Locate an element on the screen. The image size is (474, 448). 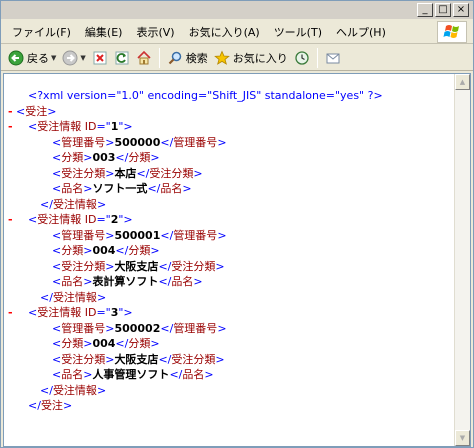
field-value: 003 is located at coordinates (104, 157).